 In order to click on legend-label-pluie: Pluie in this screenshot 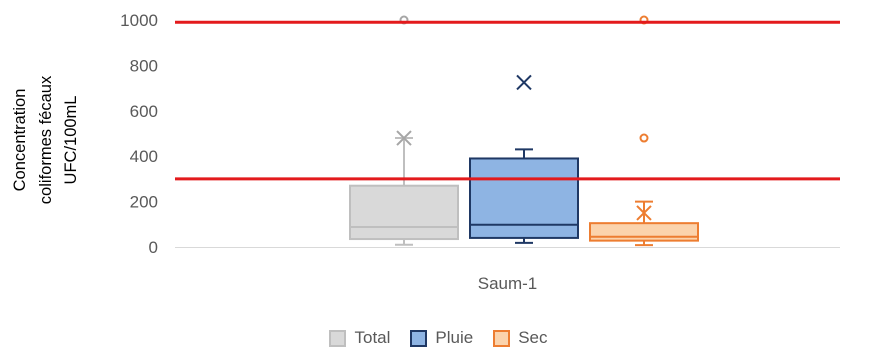, I will do `click(454, 337)`.